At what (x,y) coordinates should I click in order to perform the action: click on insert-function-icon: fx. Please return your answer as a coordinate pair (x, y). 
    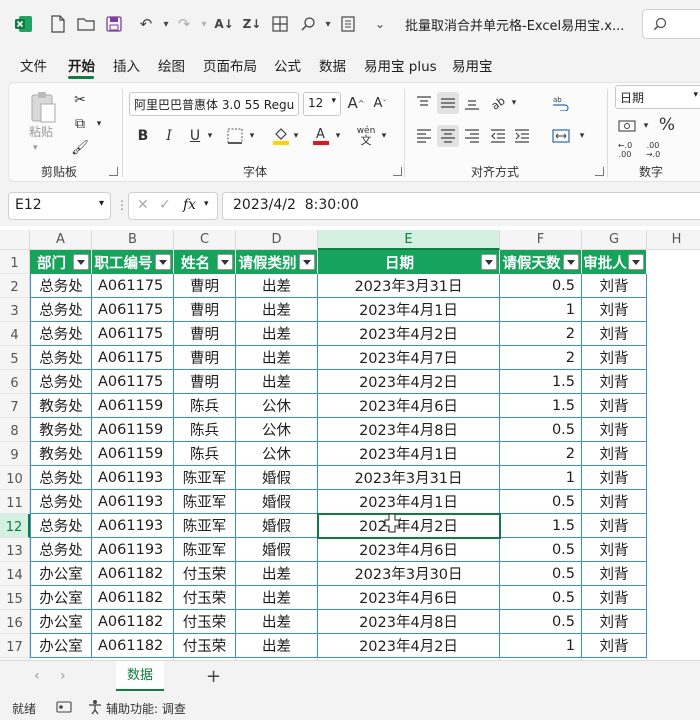
    Looking at the image, I should click on (189, 205).